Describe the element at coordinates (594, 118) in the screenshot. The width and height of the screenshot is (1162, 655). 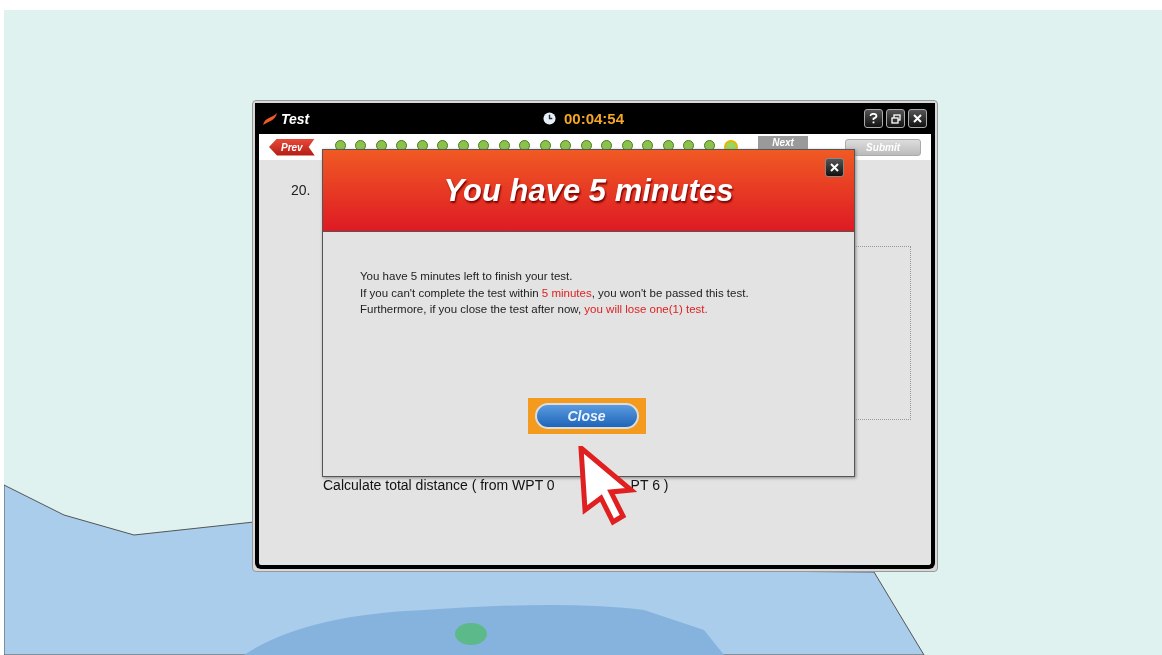
I see `timer-text: 00:04:54` at that location.